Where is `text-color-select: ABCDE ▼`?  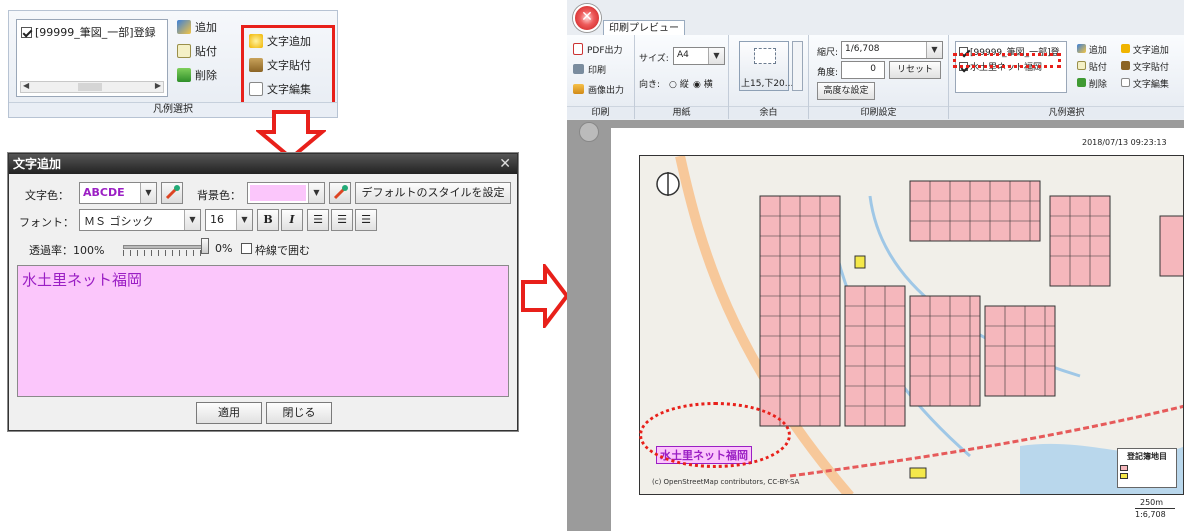
text-color-select: ABCDE ▼ is located at coordinates (118, 193).